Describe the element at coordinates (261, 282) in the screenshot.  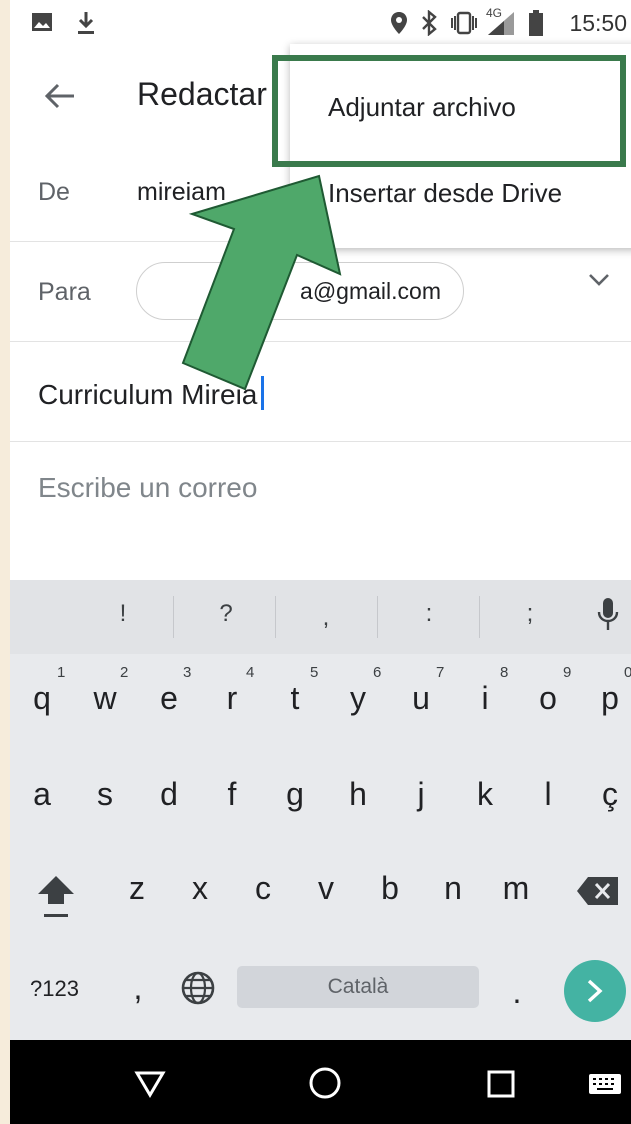
I see `pointer-arrow-annotation` at that location.